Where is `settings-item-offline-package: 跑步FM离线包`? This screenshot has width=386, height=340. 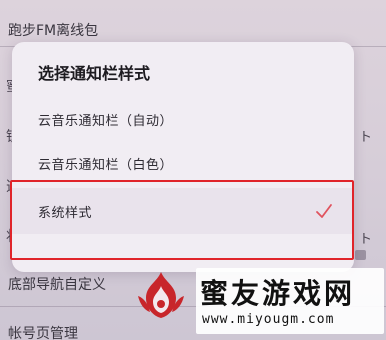 settings-item-offline-package: 跑步FM离线包 is located at coordinates (53, 30).